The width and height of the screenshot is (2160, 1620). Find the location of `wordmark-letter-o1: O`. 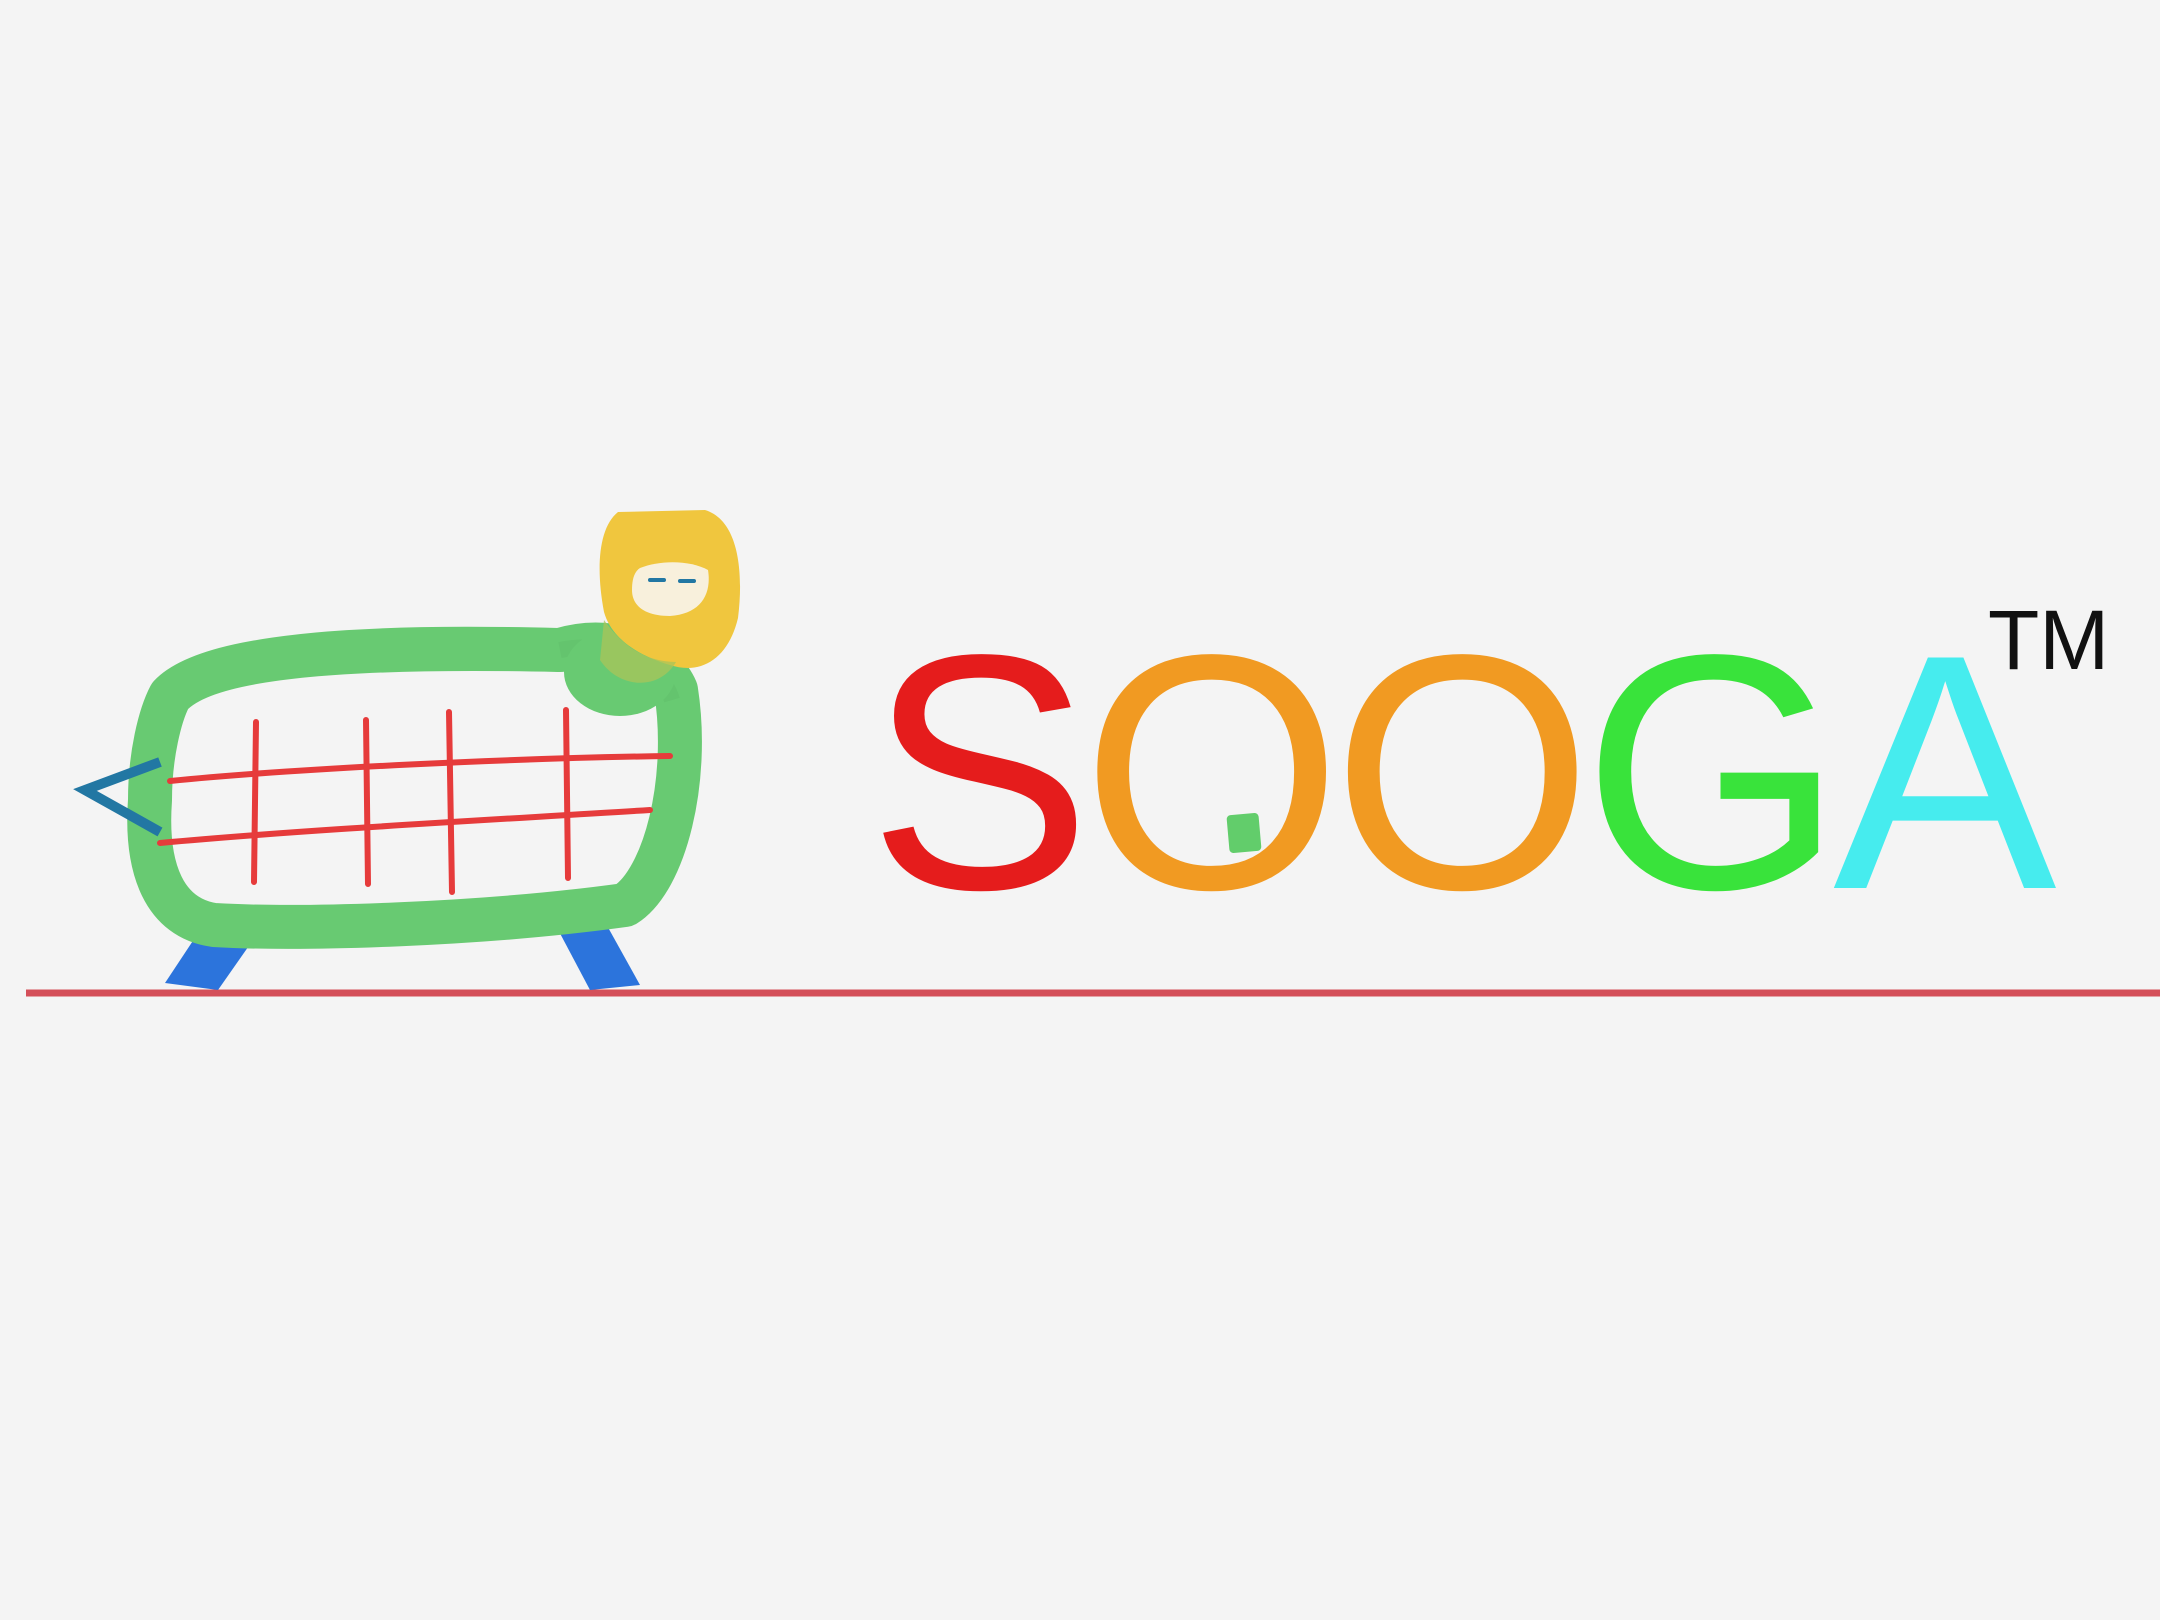

wordmark-letter-o1: O is located at coordinates (1211, 772).